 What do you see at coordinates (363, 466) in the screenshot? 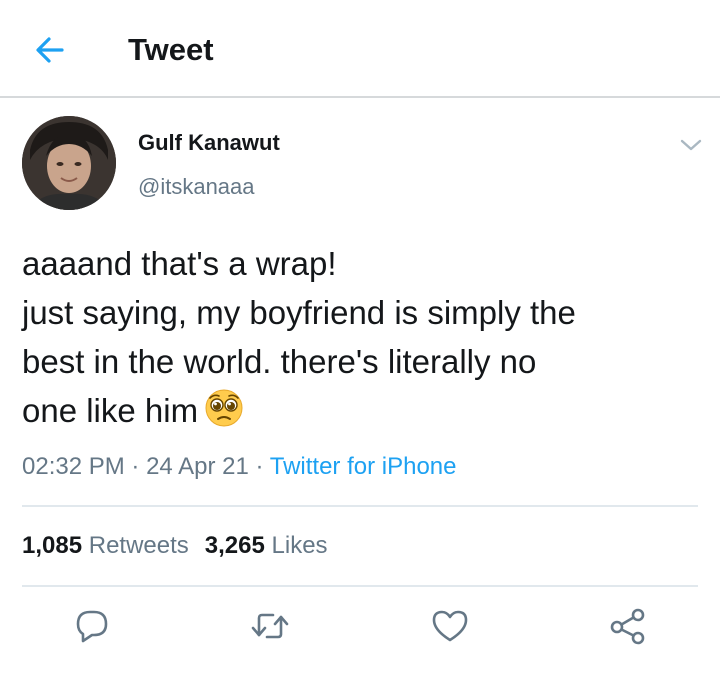
I see `tweet-source-link: Twitter for iPhone` at bounding box center [363, 466].